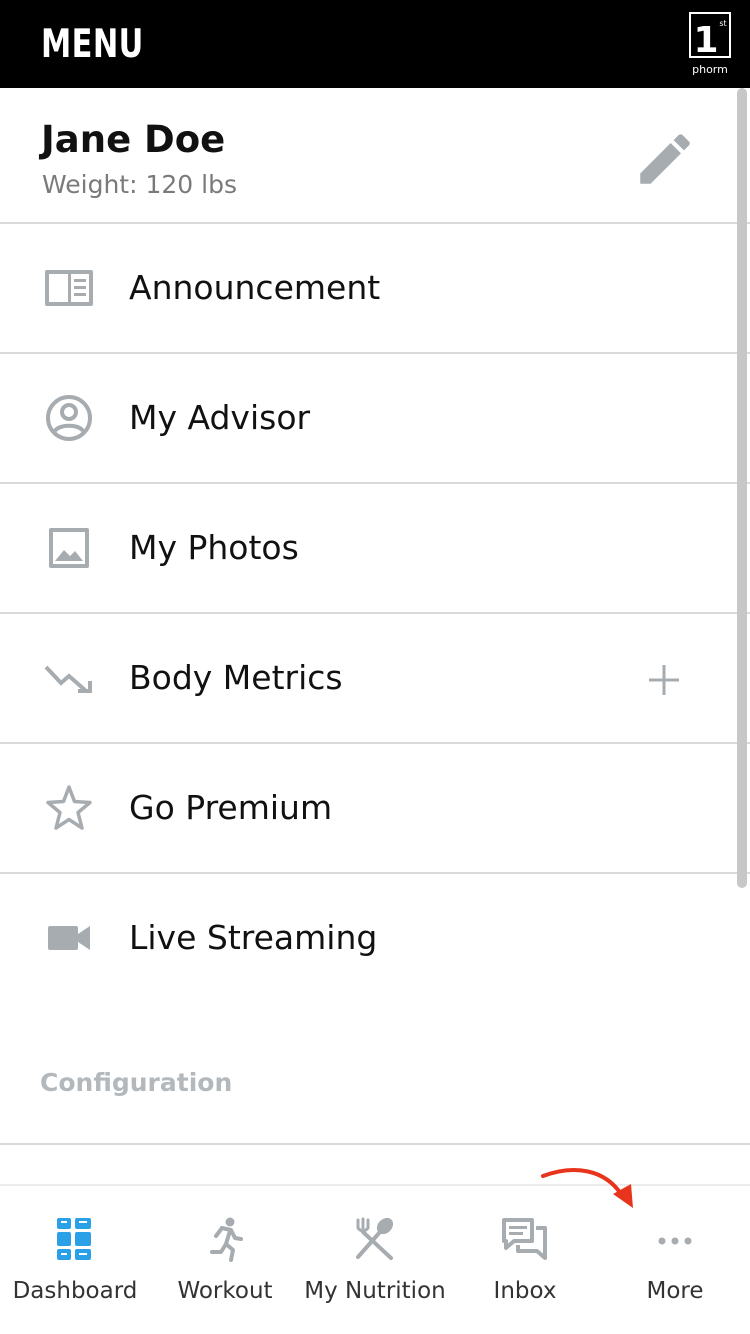  What do you see at coordinates (253, 937) in the screenshot?
I see `menu-item-label: Live Streaming` at bounding box center [253, 937].